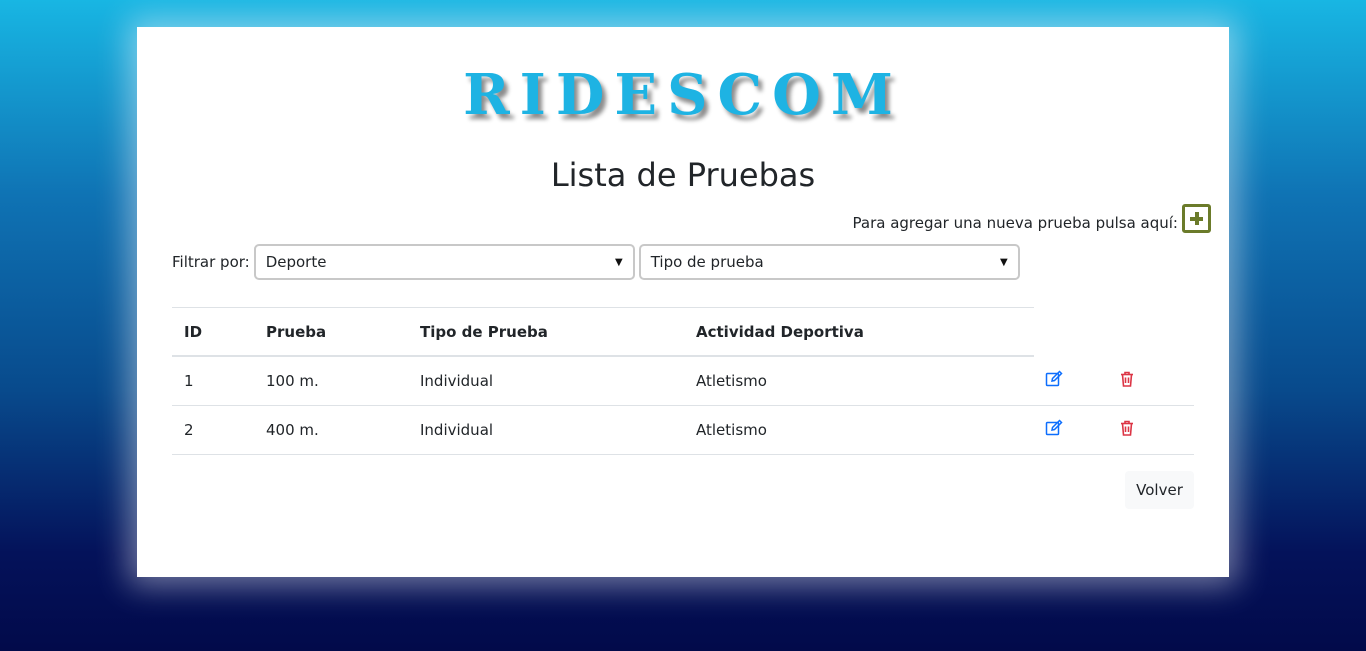 The width and height of the screenshot is (1366, 651). I want to click on cell-id: 2, so click(189, 430).